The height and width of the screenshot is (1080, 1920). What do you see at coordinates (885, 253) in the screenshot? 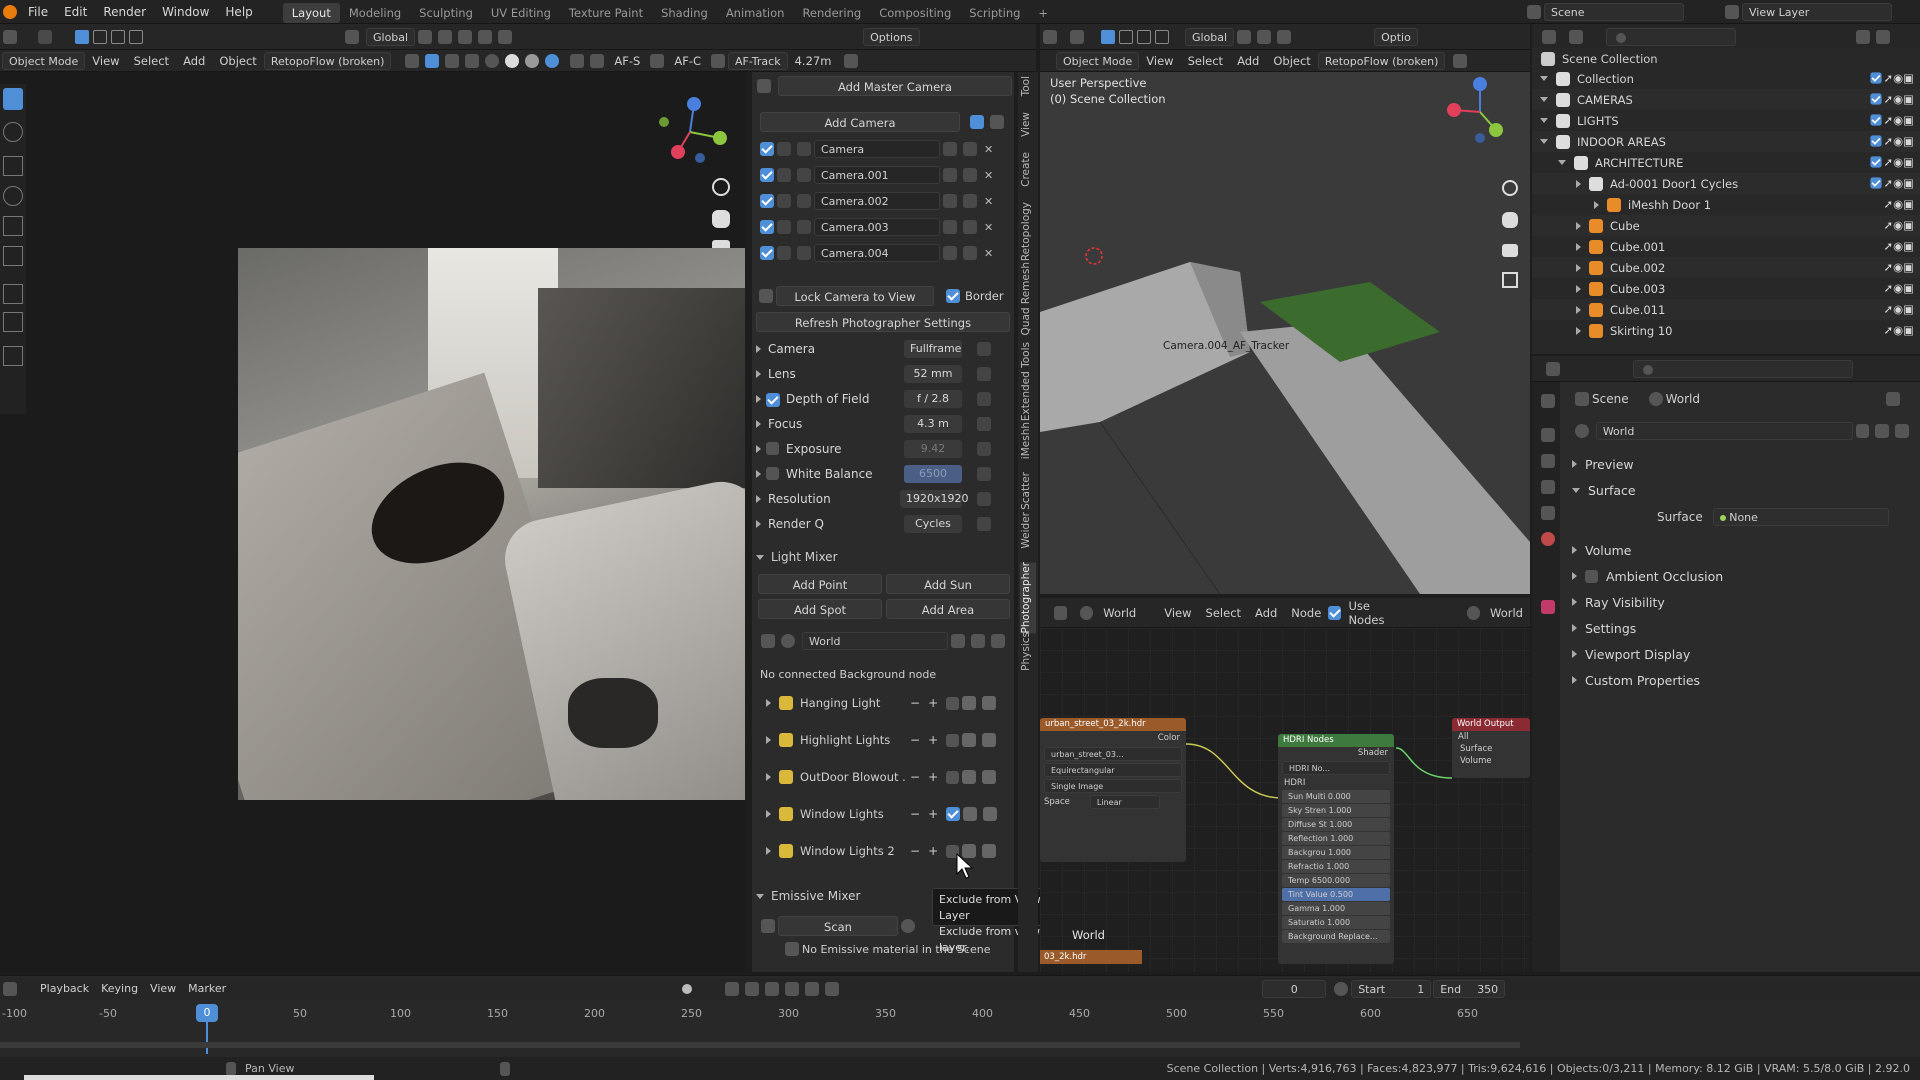
I see `camera-list-item: Camera.004 ✕` at bounding box center [885, 253].